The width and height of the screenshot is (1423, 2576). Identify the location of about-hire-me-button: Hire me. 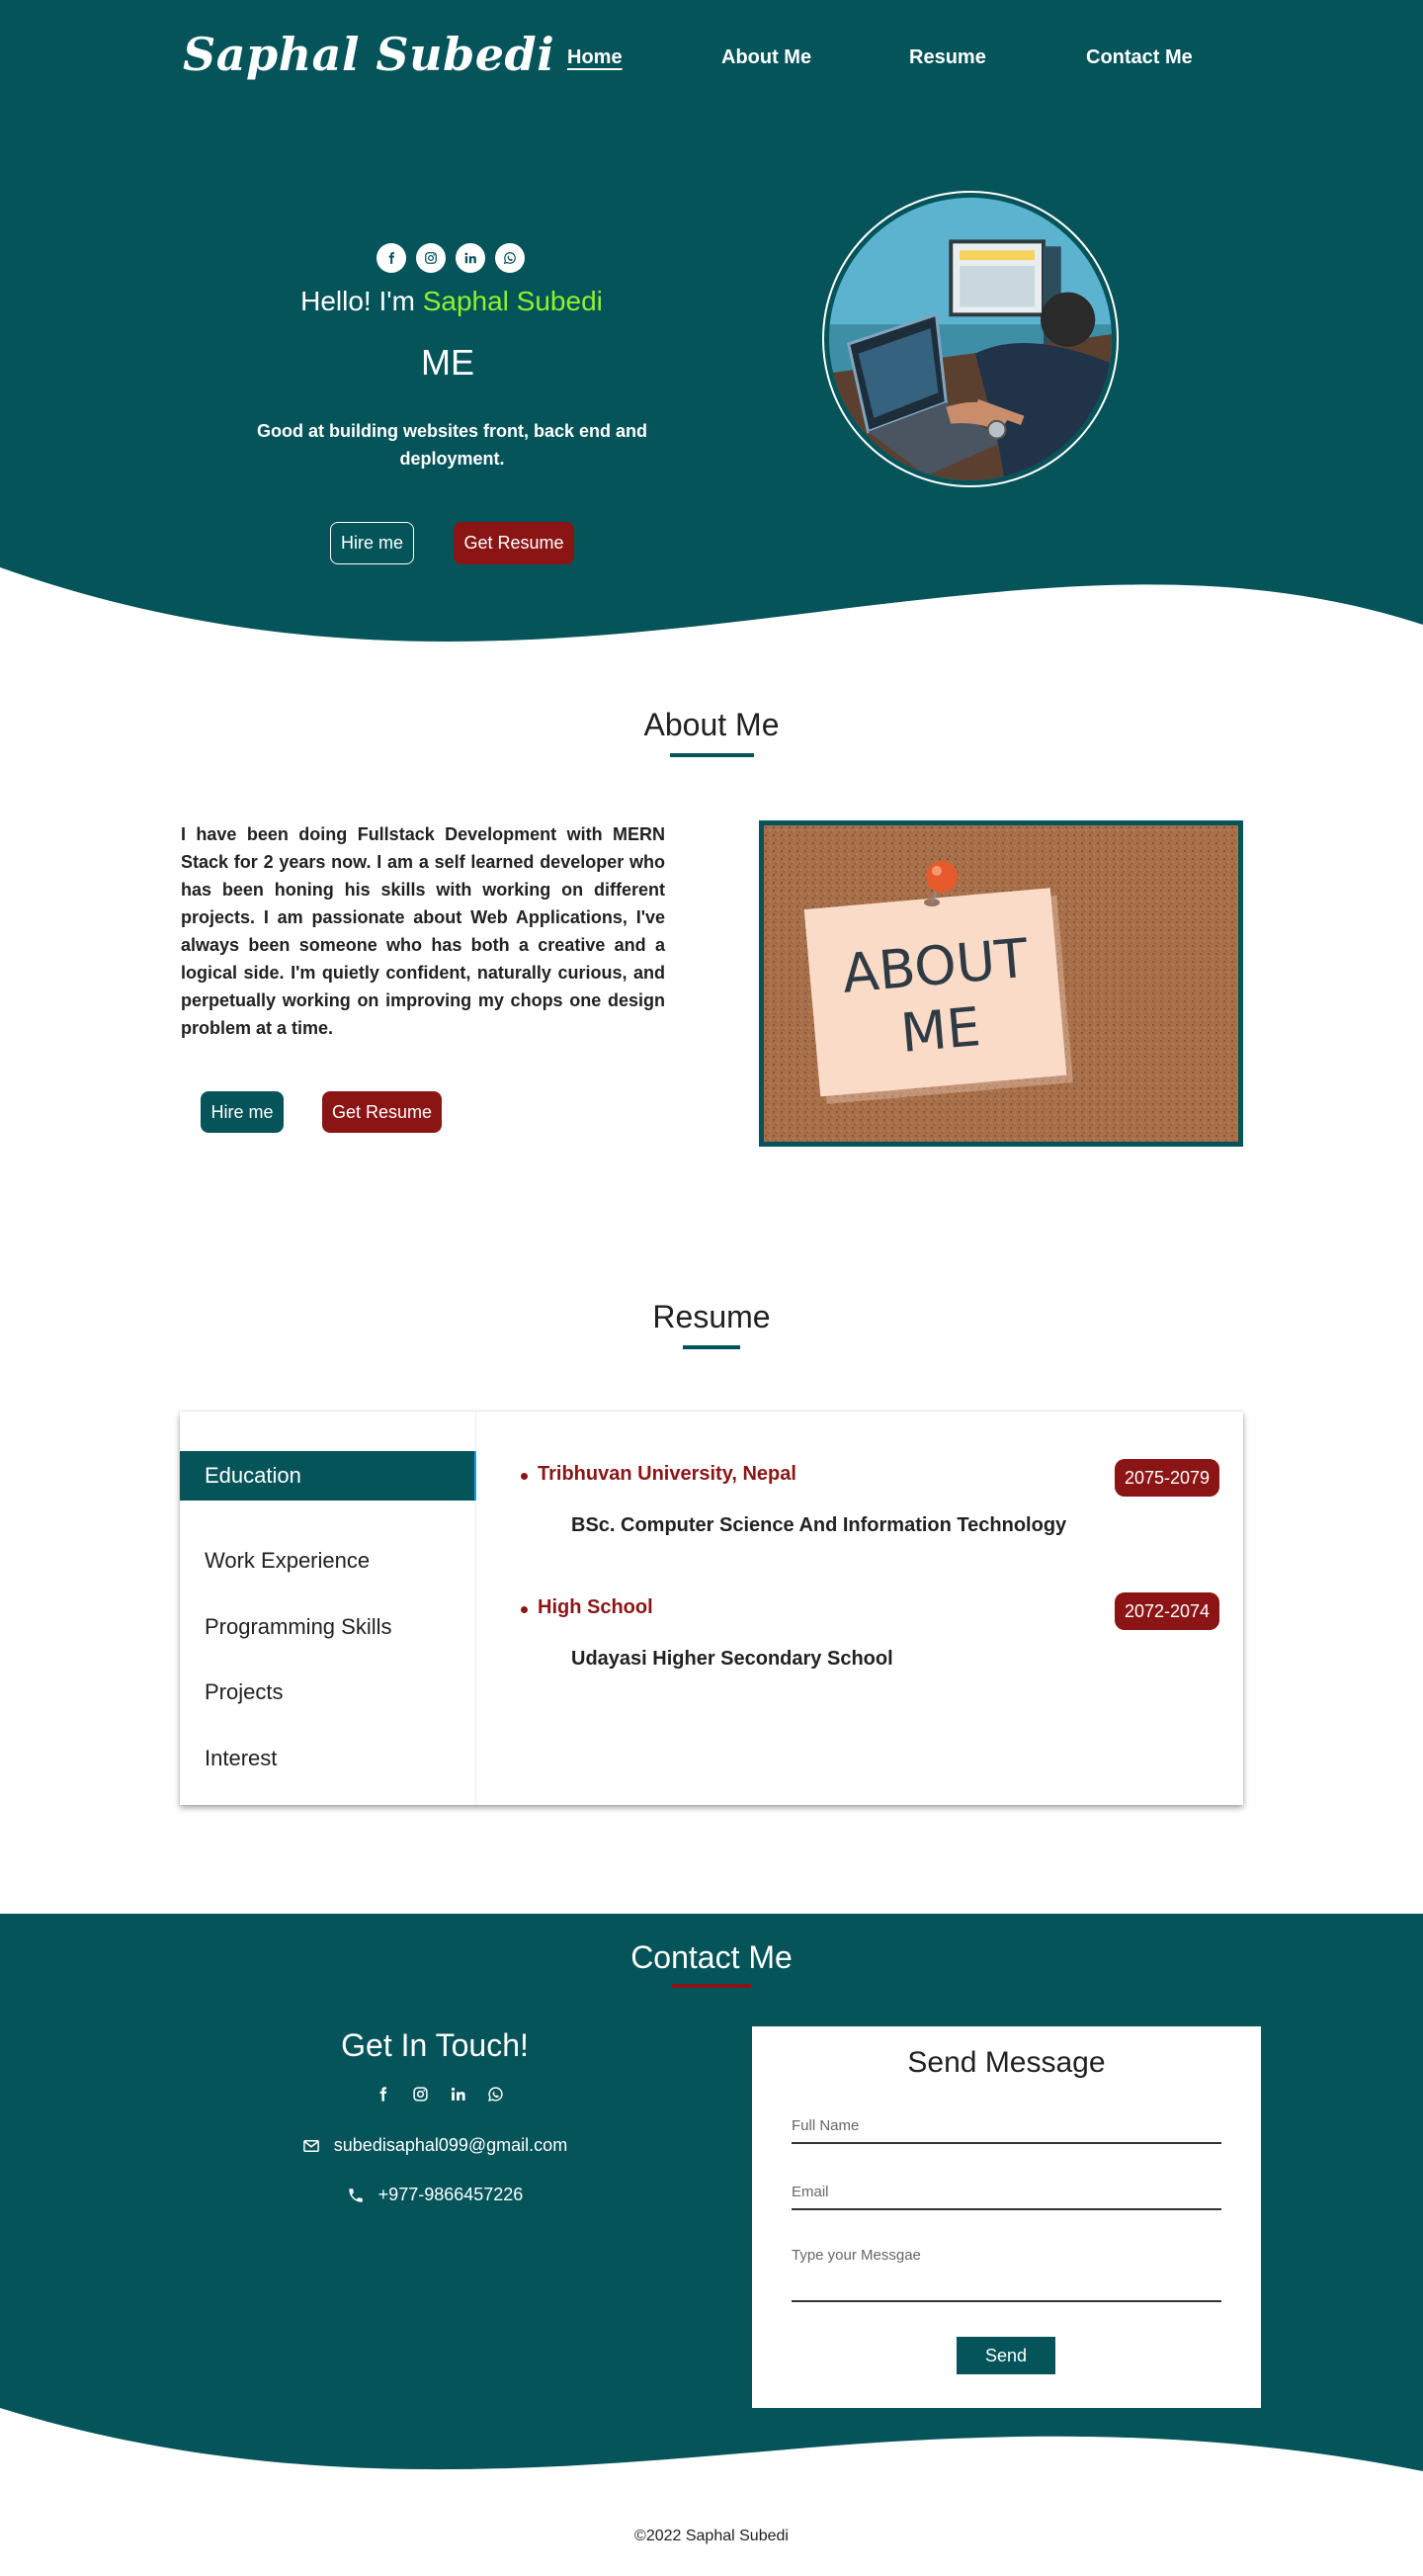
(242, 1112).